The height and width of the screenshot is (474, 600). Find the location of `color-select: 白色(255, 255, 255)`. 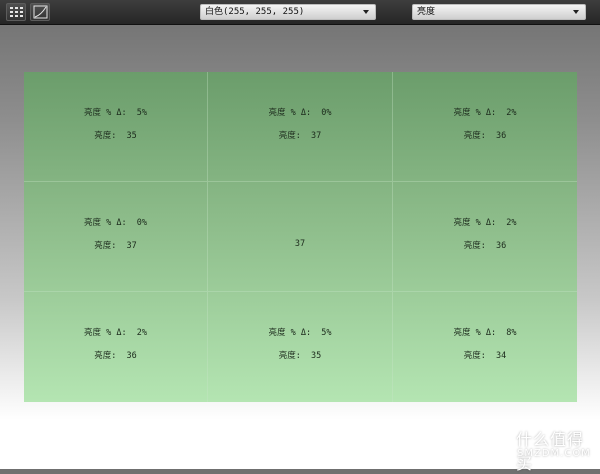

color-select: 白色(255, 255, 255) is located at coordinates (288, 12).